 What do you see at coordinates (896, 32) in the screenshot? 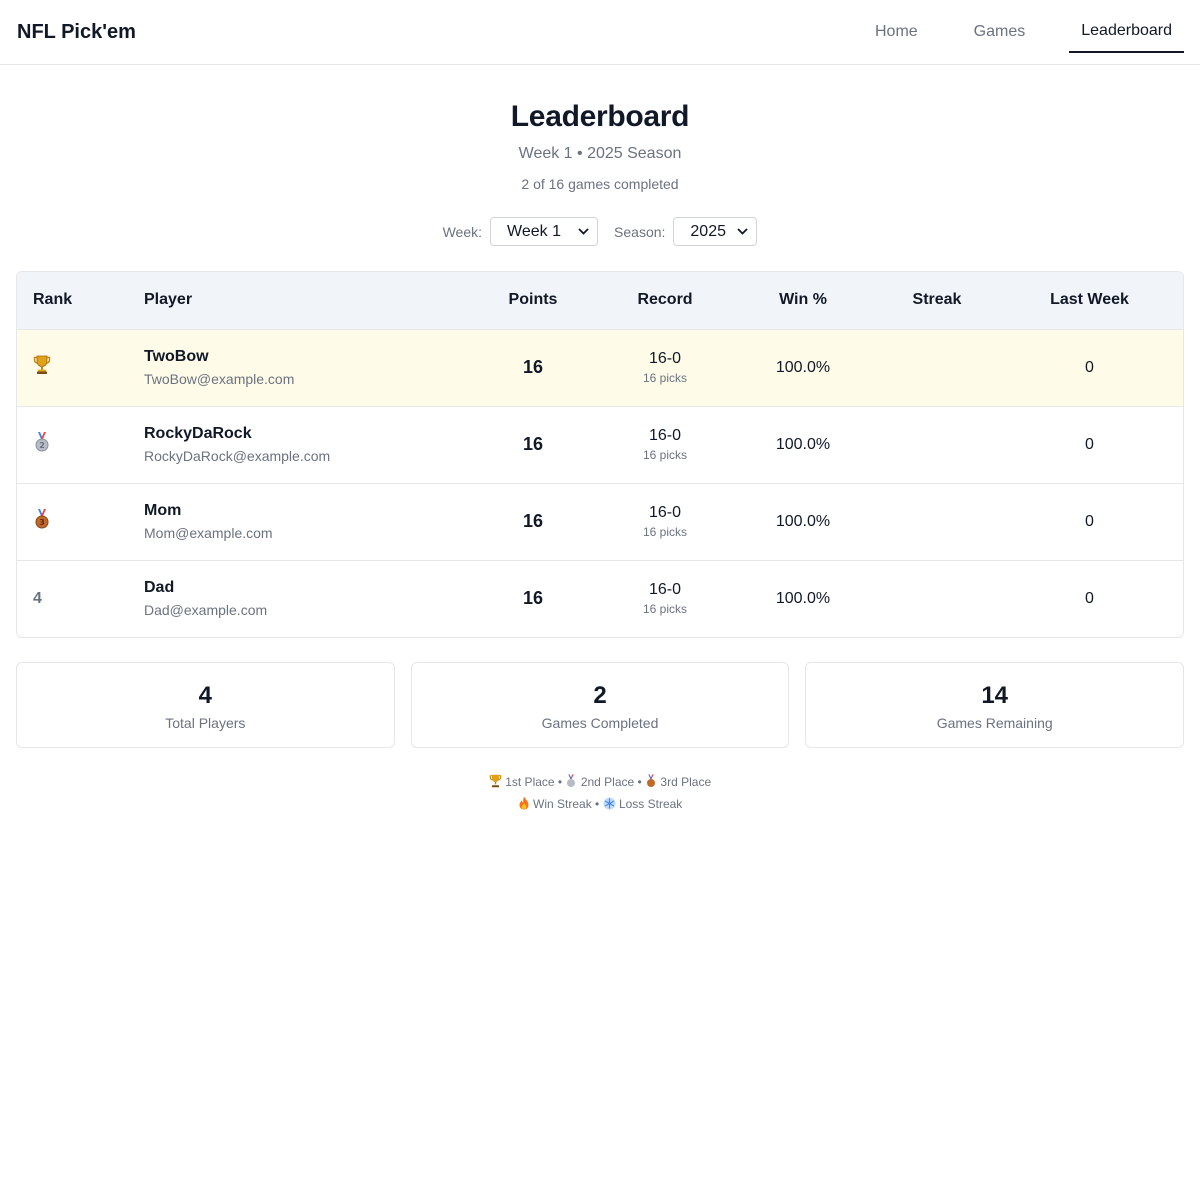
I see `nav-home-link: Home` at bounding box center [896, 32].